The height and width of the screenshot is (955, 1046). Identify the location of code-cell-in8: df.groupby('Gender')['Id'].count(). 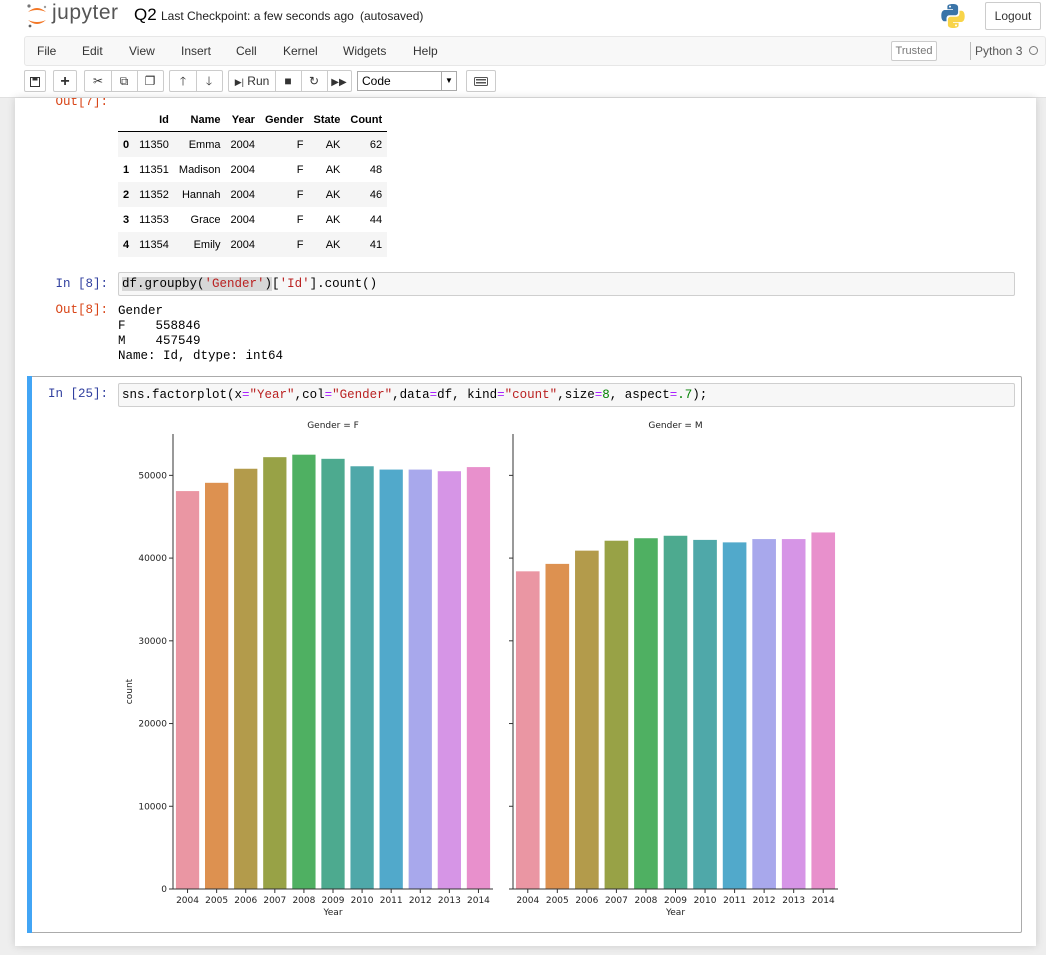
(566, 284).